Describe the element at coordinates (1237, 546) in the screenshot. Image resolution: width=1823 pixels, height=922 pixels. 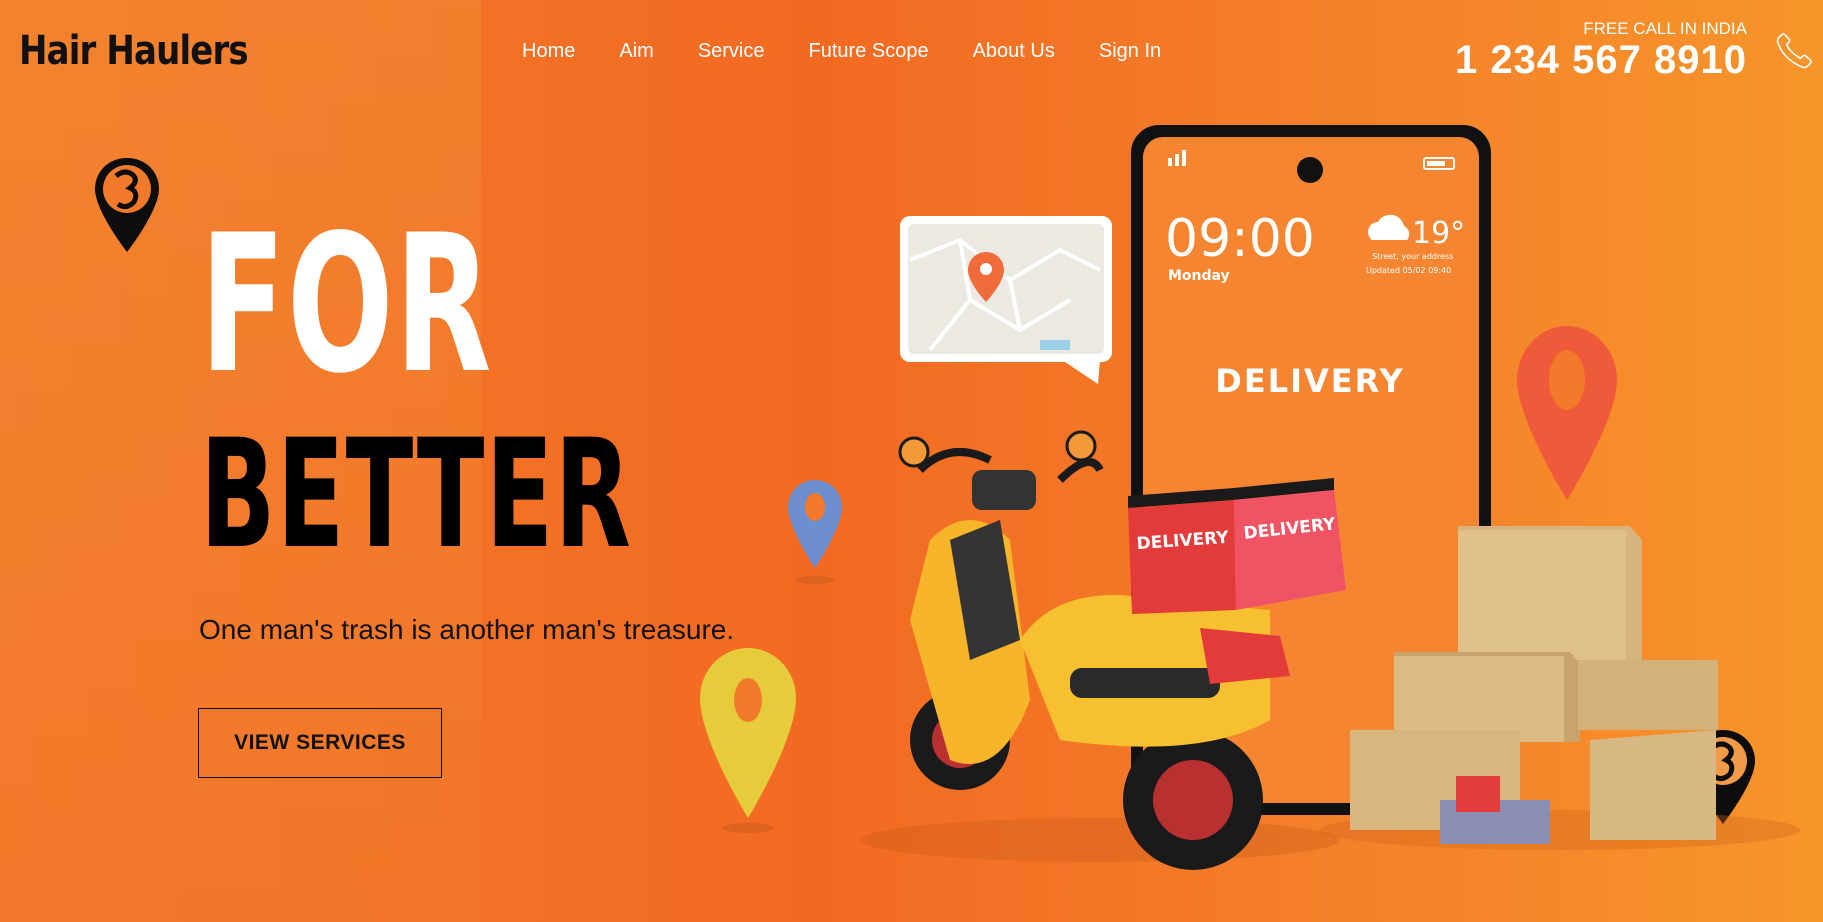
I see `delivery-box-illustration: DELIVERY DELIVERY` at that location.